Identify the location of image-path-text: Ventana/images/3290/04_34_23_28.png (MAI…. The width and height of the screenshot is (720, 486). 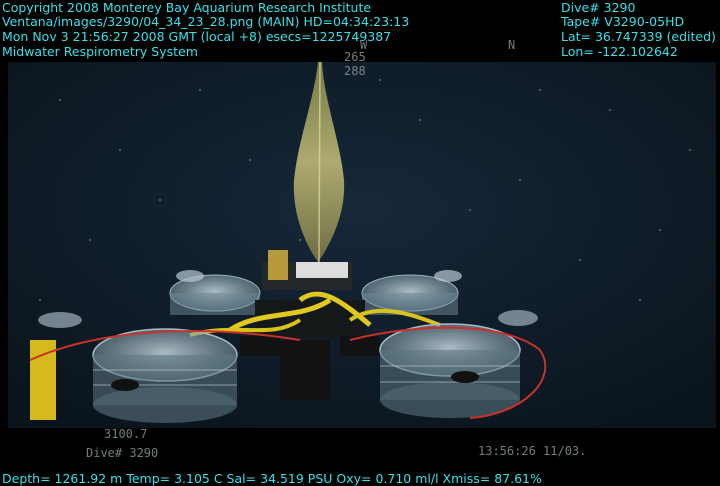
(206, 21).